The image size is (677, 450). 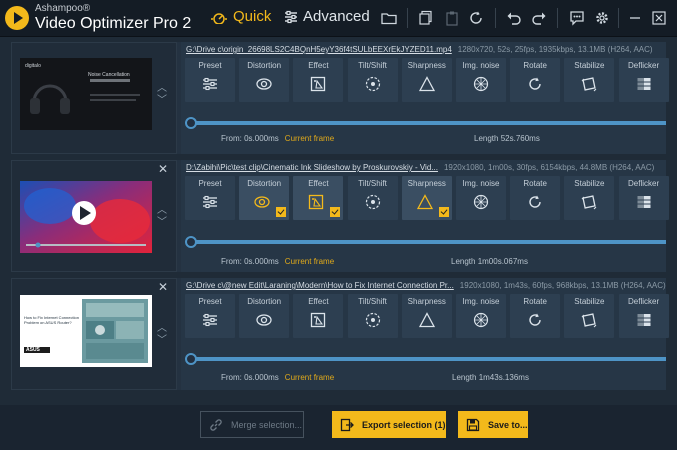 I want to click on quick-mode-tab: Quick, so click(x=240, y=16).